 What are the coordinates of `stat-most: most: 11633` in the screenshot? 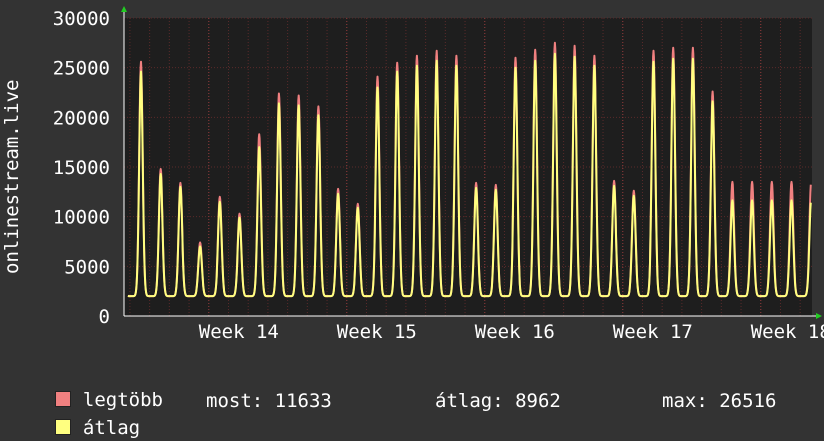 It's located at (269, 401).